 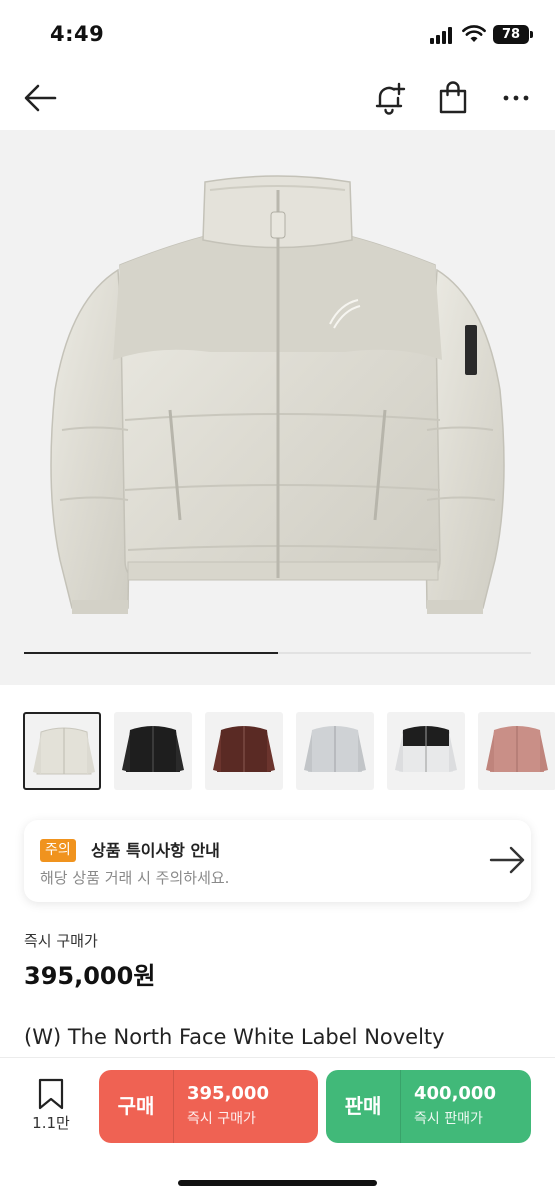 What do you see at coordinates (428, 1106) in the screenshot?
I see `sell-button: 판매 400,000 즉시 판매가` at bounding box center [428, 1106].